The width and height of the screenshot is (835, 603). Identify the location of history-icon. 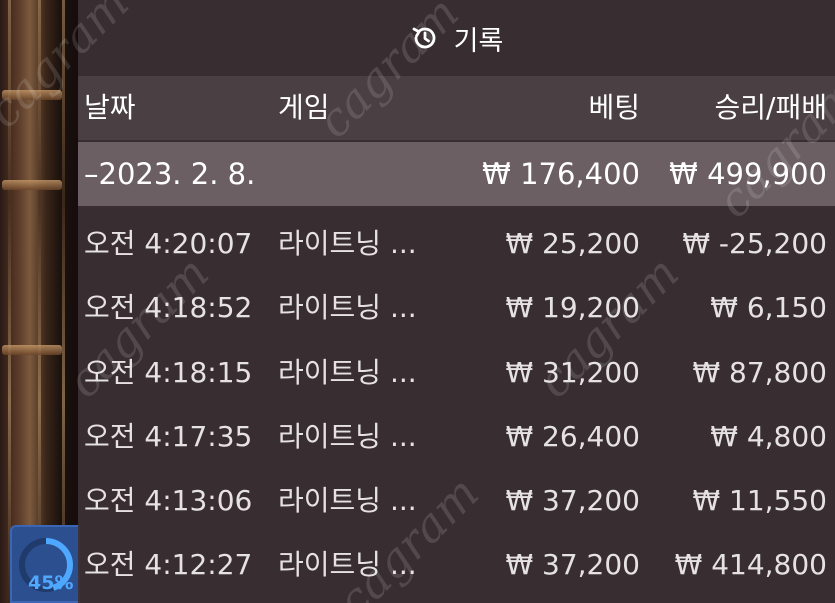
(423, 38).